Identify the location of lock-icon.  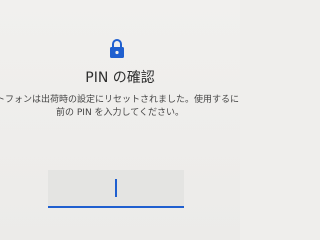
(117, 48).